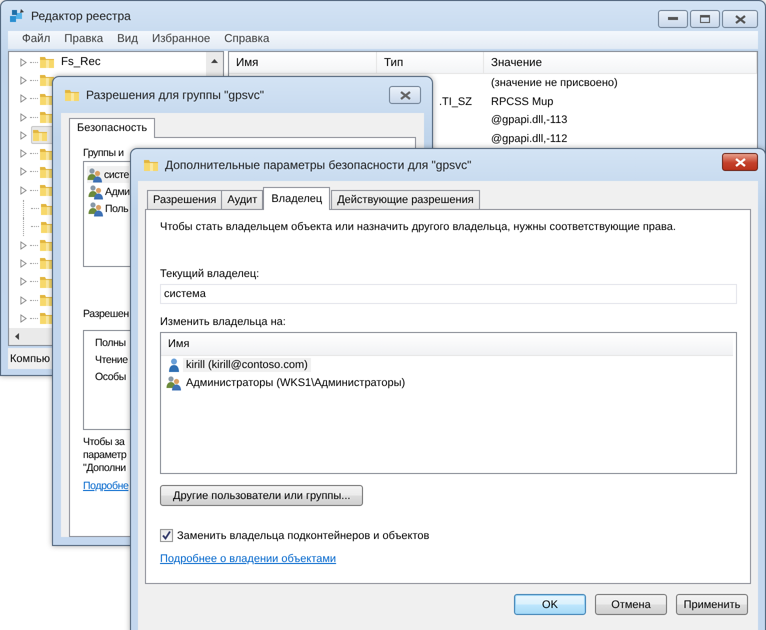 Image resolution: width=766 pixels, height=630 pixels. I want to click on note-text: Чтобы за параметр "Дополни, so click(104, 455).